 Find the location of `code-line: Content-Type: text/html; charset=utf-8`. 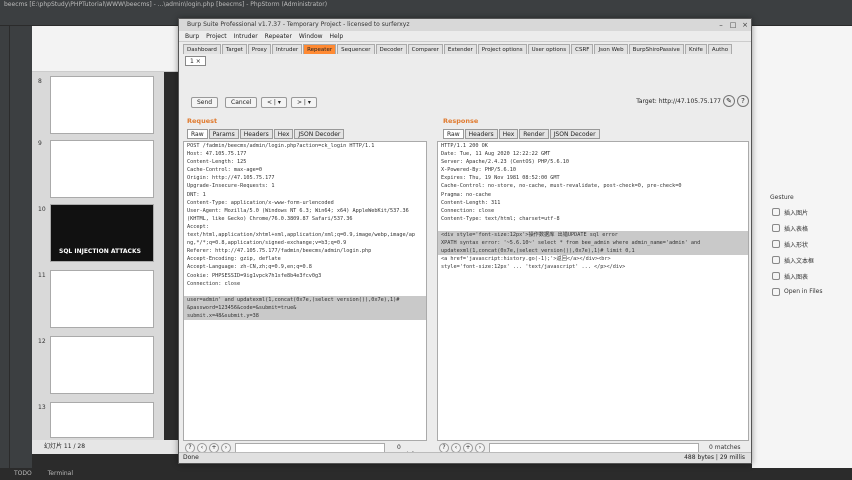

code-line: Content-Type: text/html; charset=utf-8 is located at coordinates (500, 218).